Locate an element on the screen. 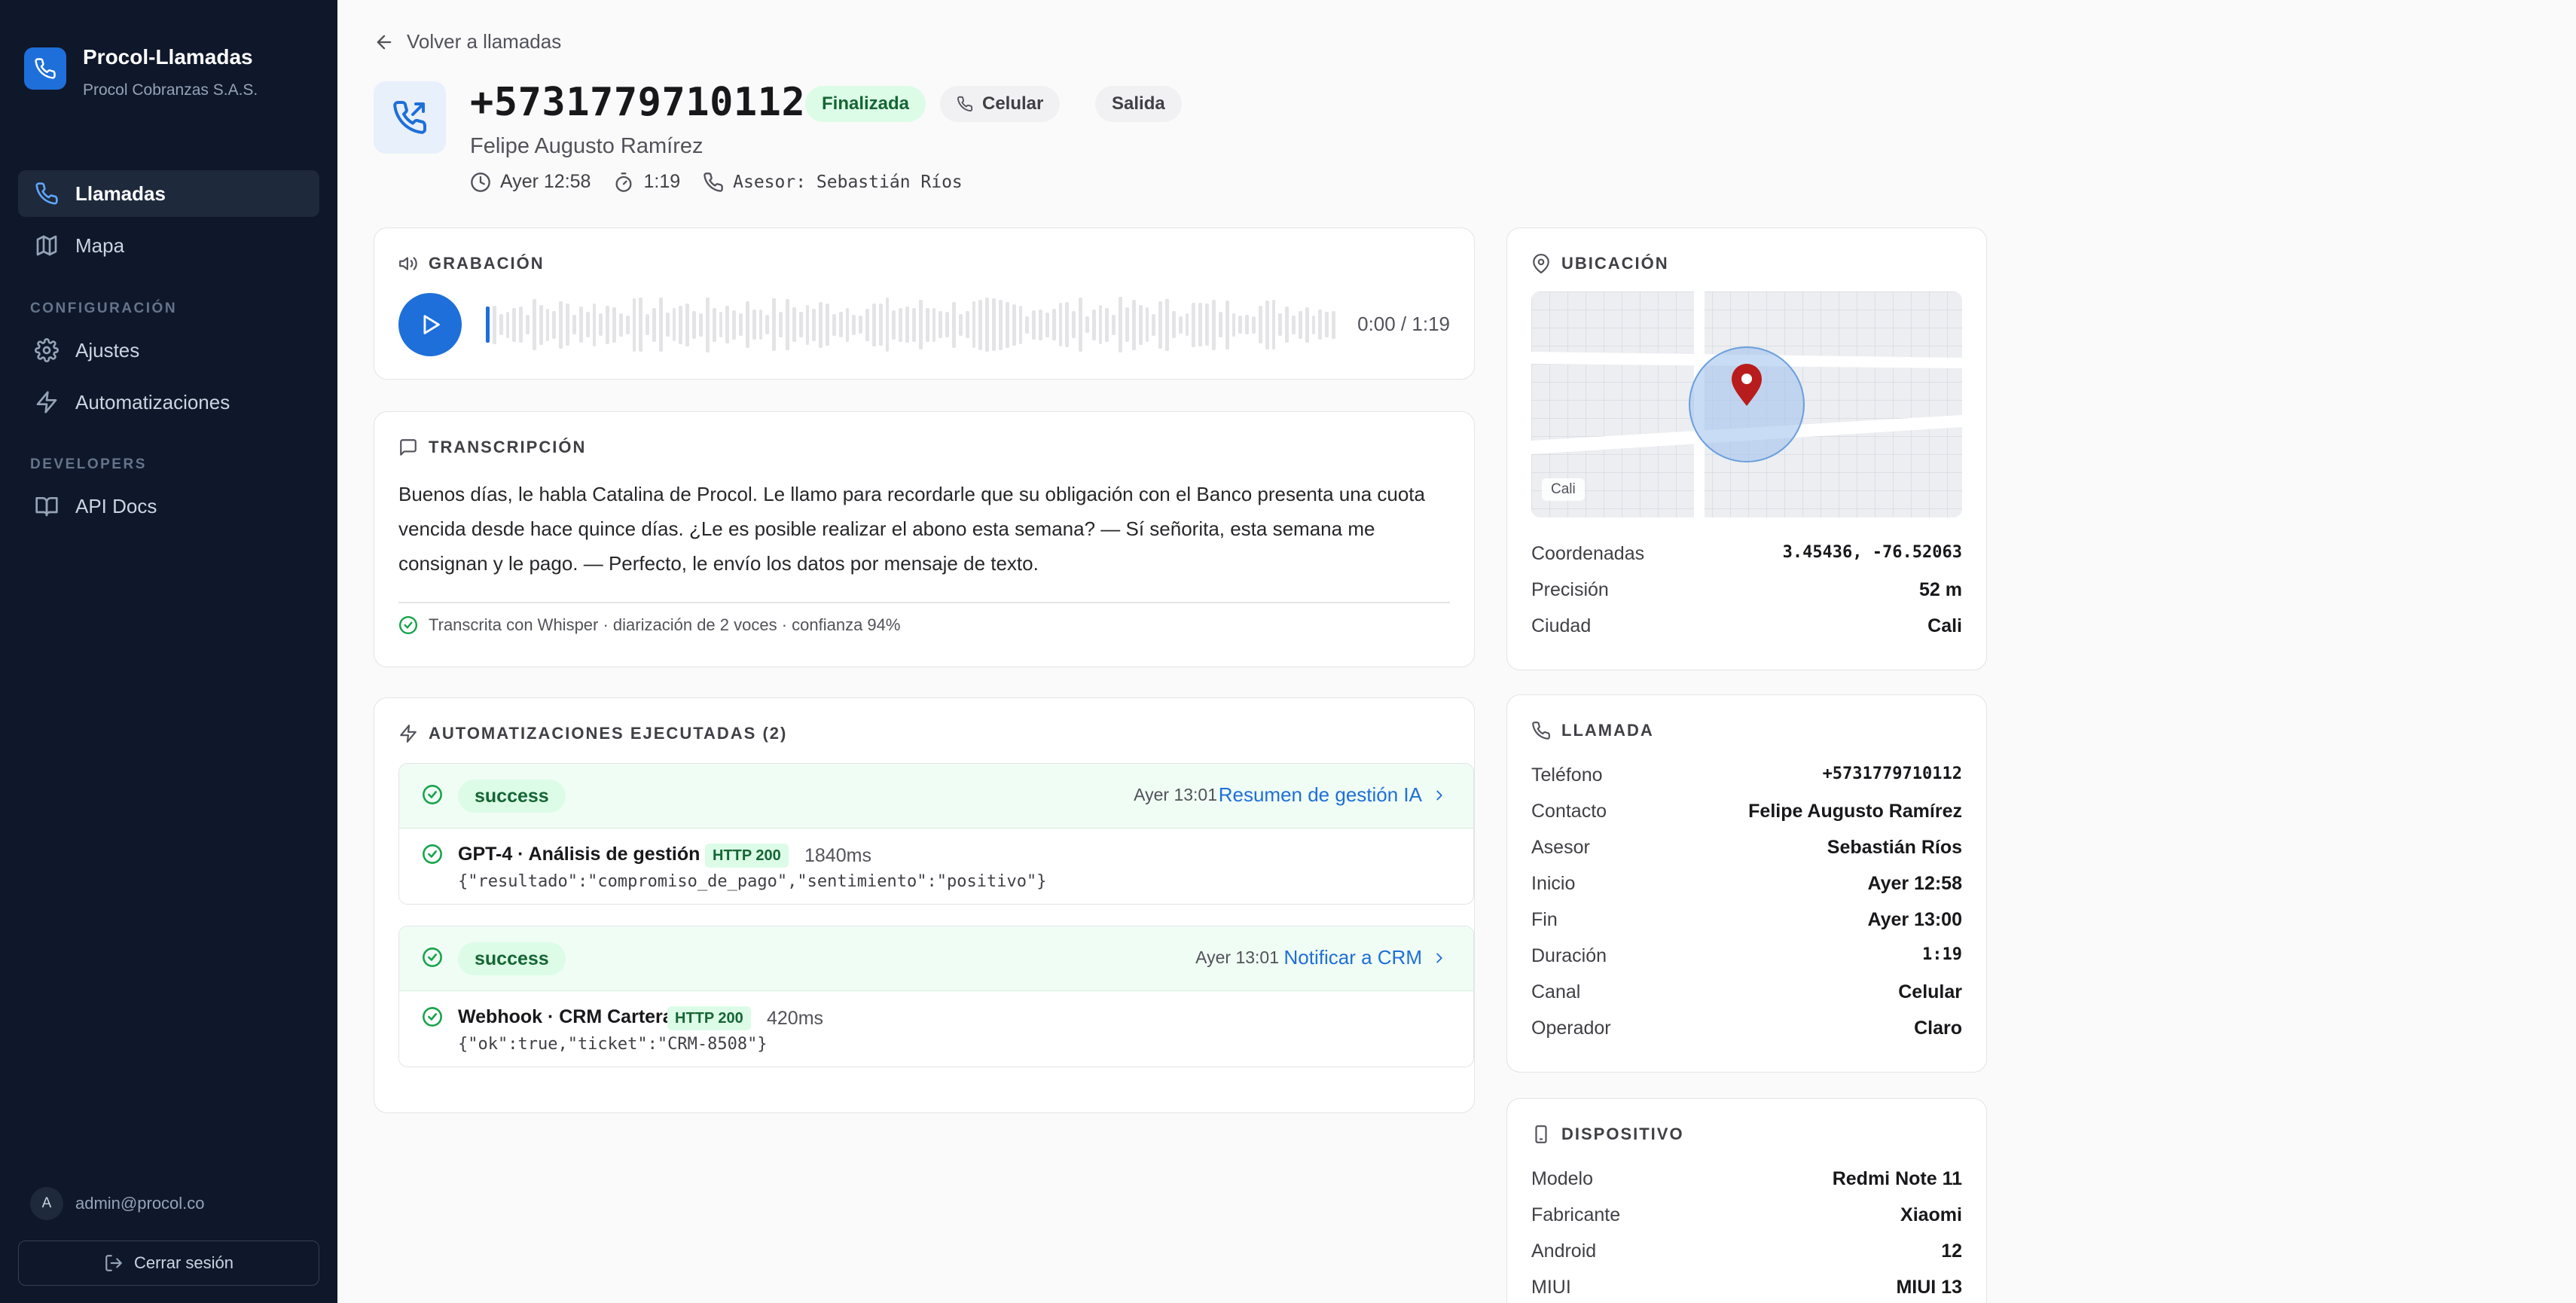 The image size is (2576, 1303). call-meta: Ayer 12:58 1:19 Asesor: Sebastián Ríos is located at coordinates (722, 182).